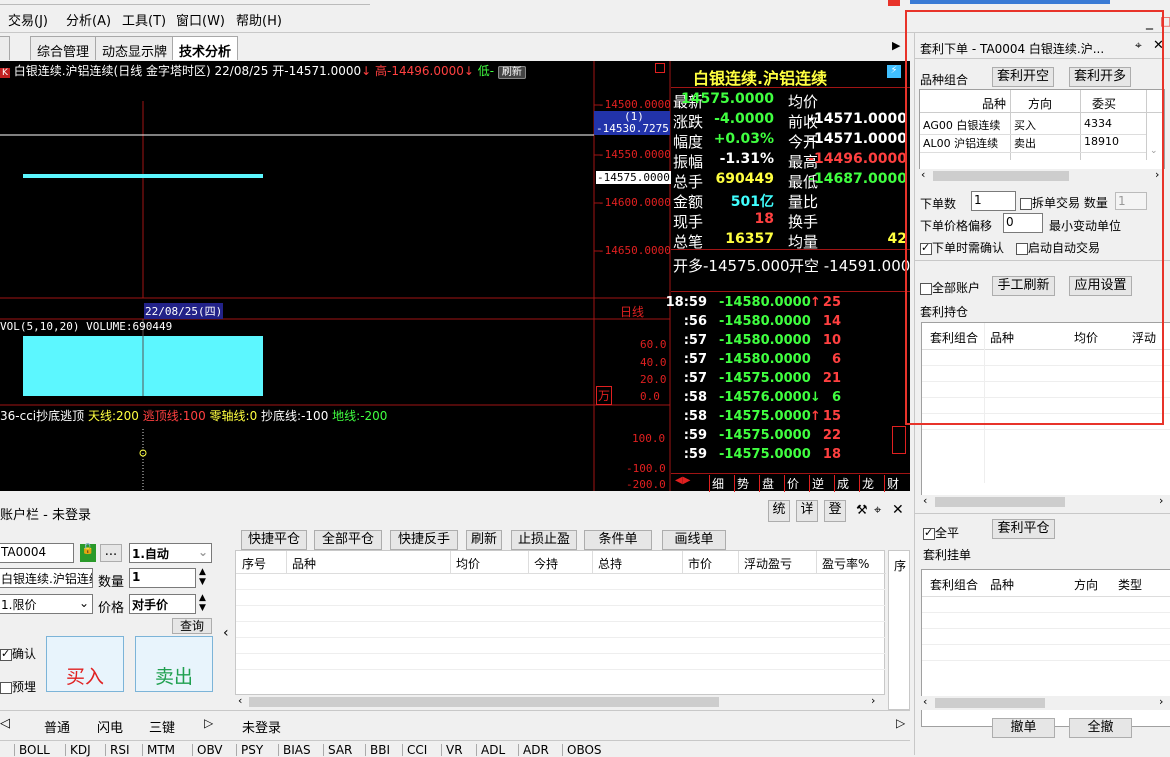 The image size is (1170, 757). Describe the element at coordinates (348, 540) in the screenshot. I see `positions-toolbar-button: 全部平仓` at that location.